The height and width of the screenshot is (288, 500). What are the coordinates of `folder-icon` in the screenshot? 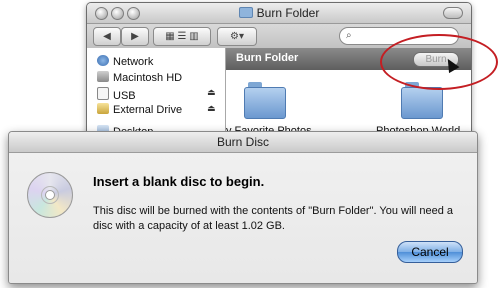 It's located at (265, 100).